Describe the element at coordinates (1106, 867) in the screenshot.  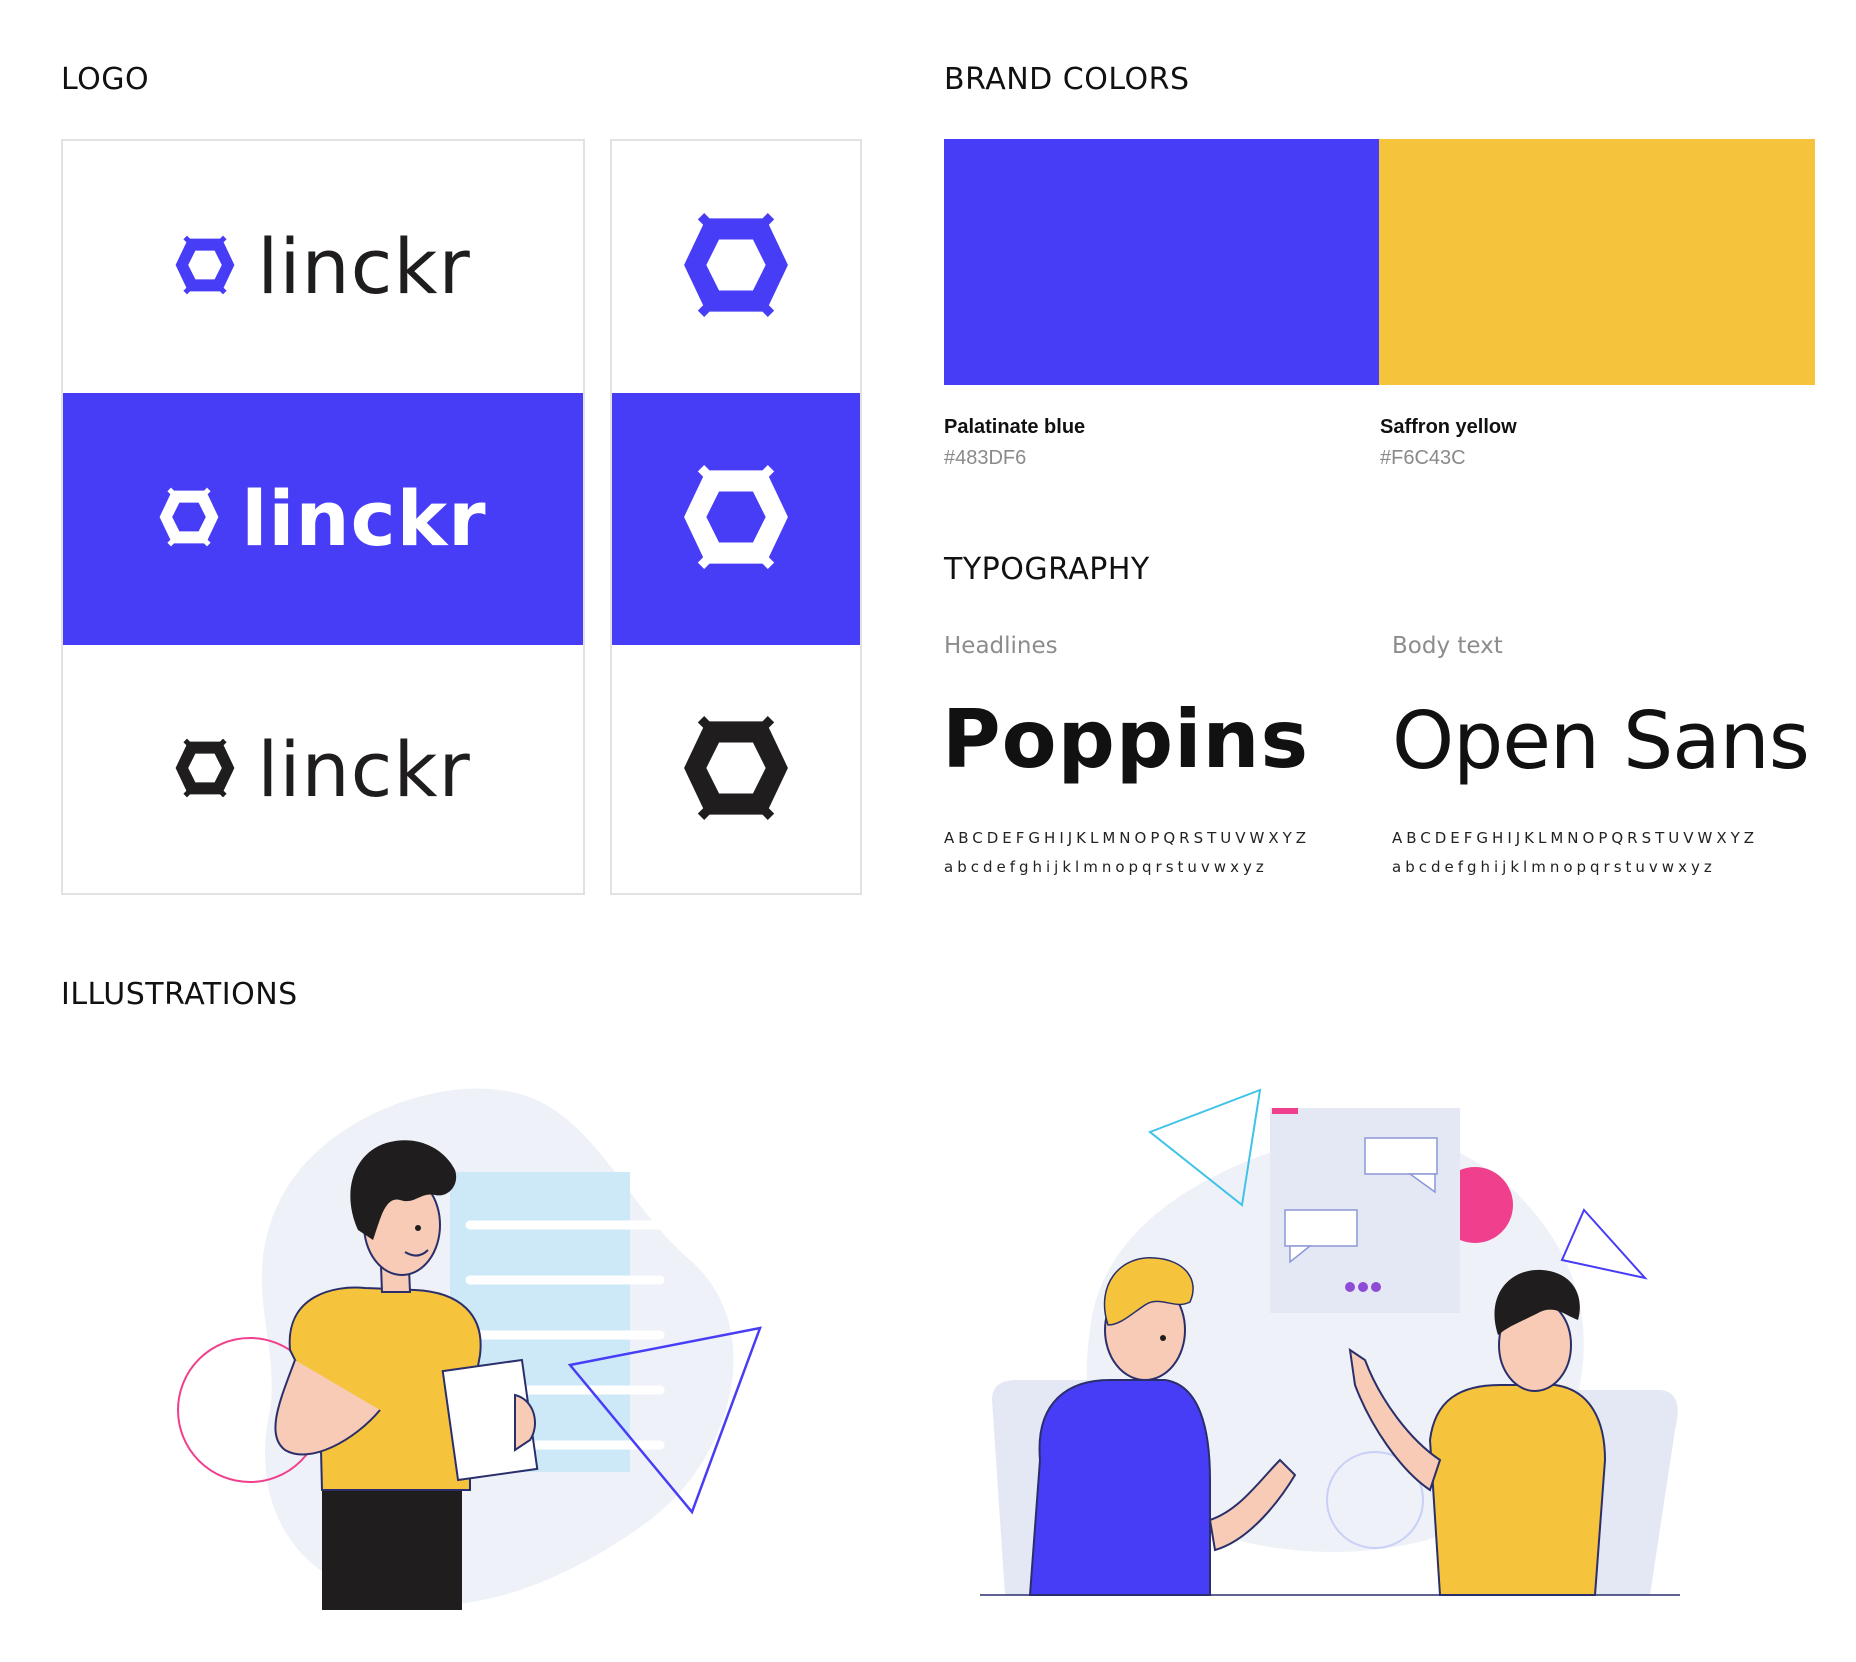
I see `headline-lowercase-alphabet: abcdefghijklmnopqrstuvwxyz` at that location.